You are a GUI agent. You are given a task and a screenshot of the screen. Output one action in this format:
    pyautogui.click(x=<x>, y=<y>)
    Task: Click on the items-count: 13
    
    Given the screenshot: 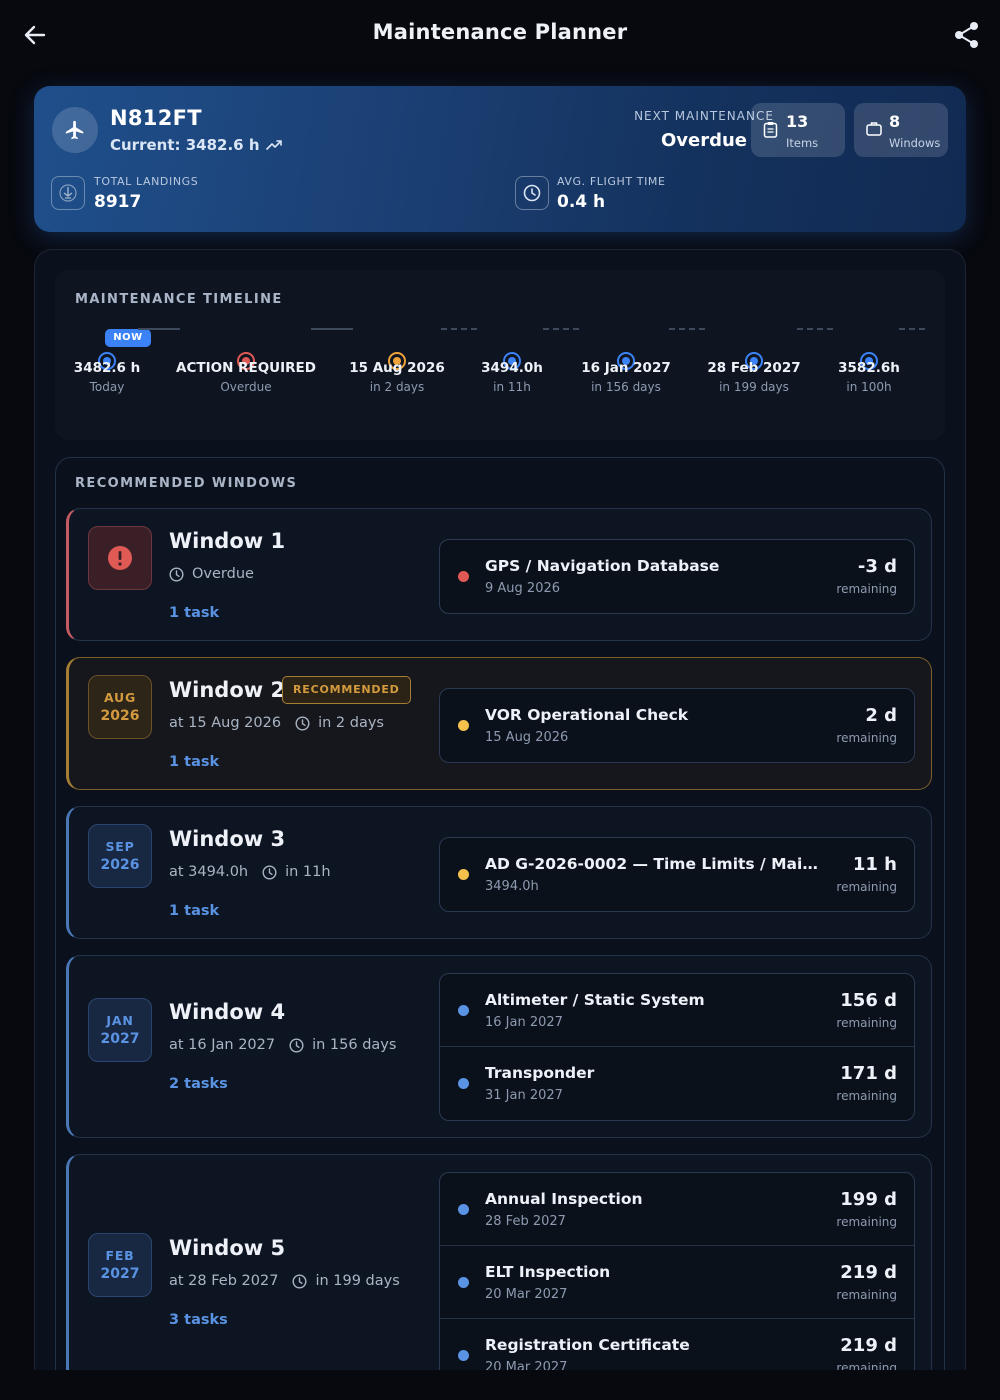 What is the action you would take?
    pyautogui.click(x=797, y=121)
    